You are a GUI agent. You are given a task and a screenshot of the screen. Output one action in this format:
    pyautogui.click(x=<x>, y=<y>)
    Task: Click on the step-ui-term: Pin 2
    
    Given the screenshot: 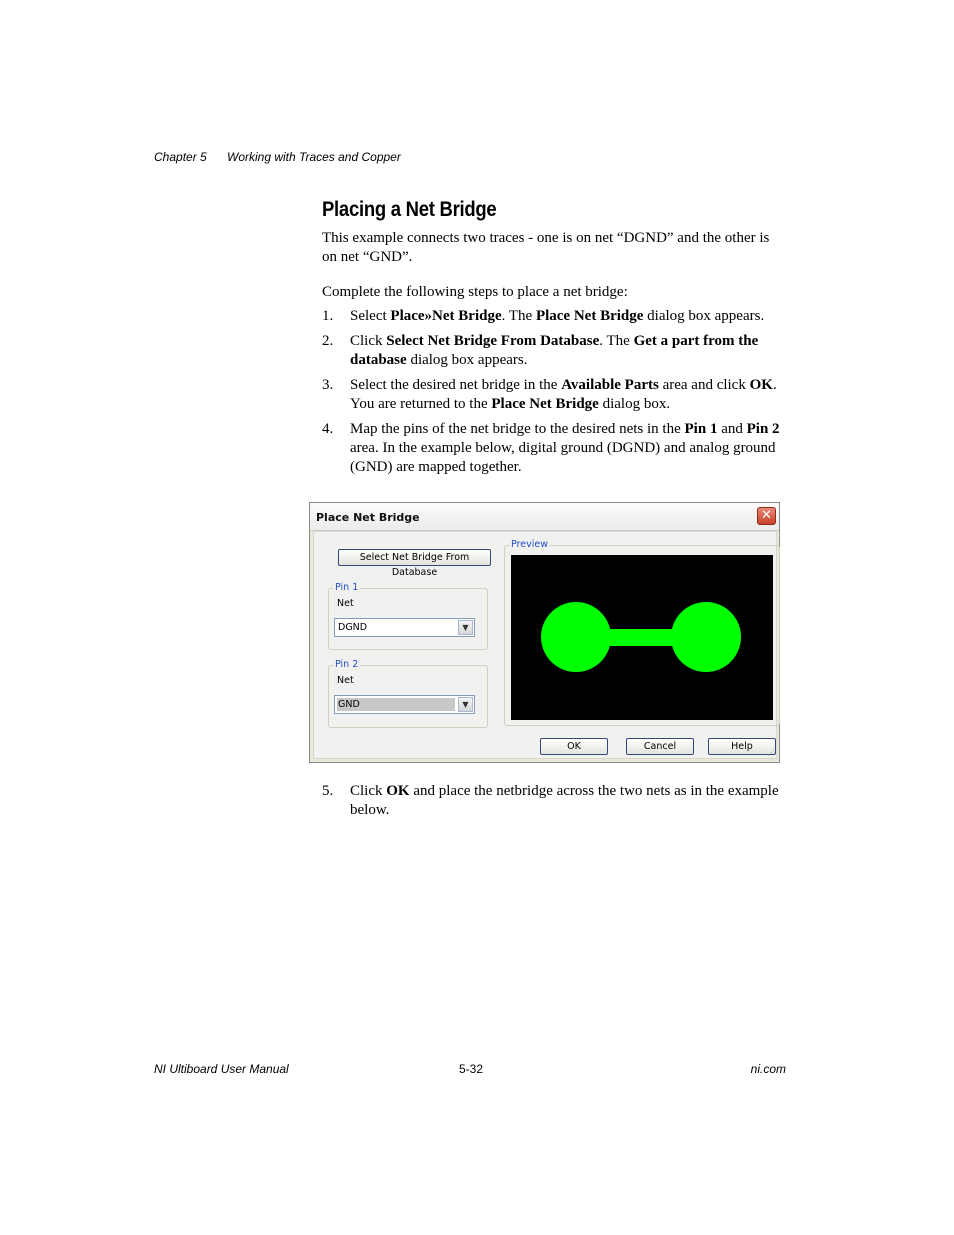 What is the action you would take?
    pyautogui.click(x=763, y=429)
    